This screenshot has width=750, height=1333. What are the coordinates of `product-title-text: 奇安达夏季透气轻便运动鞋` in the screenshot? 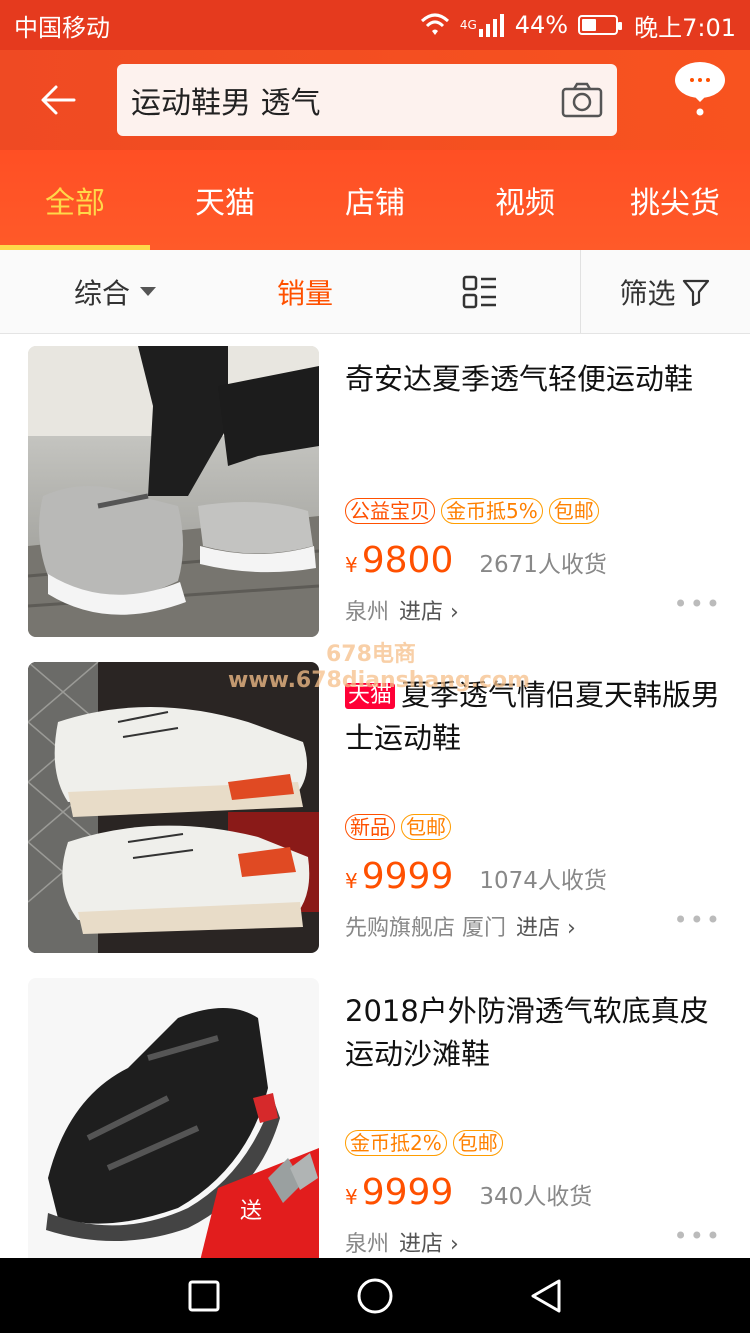 It's located at (519, 379).